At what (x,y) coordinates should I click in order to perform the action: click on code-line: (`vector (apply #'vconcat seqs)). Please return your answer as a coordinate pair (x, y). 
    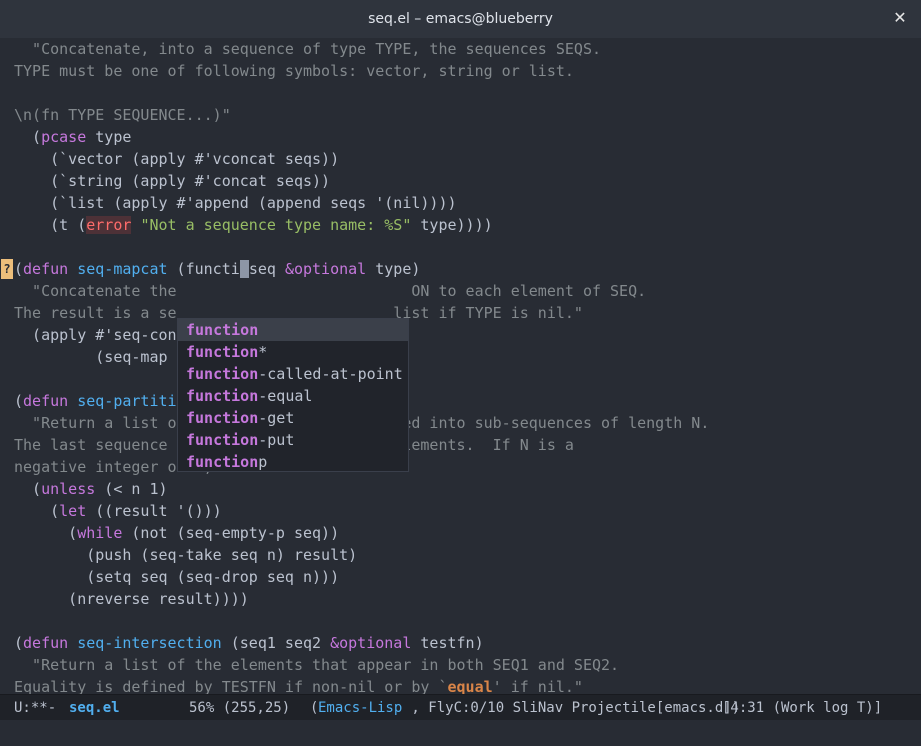
    Looking at the image, I should click on (176, 159).